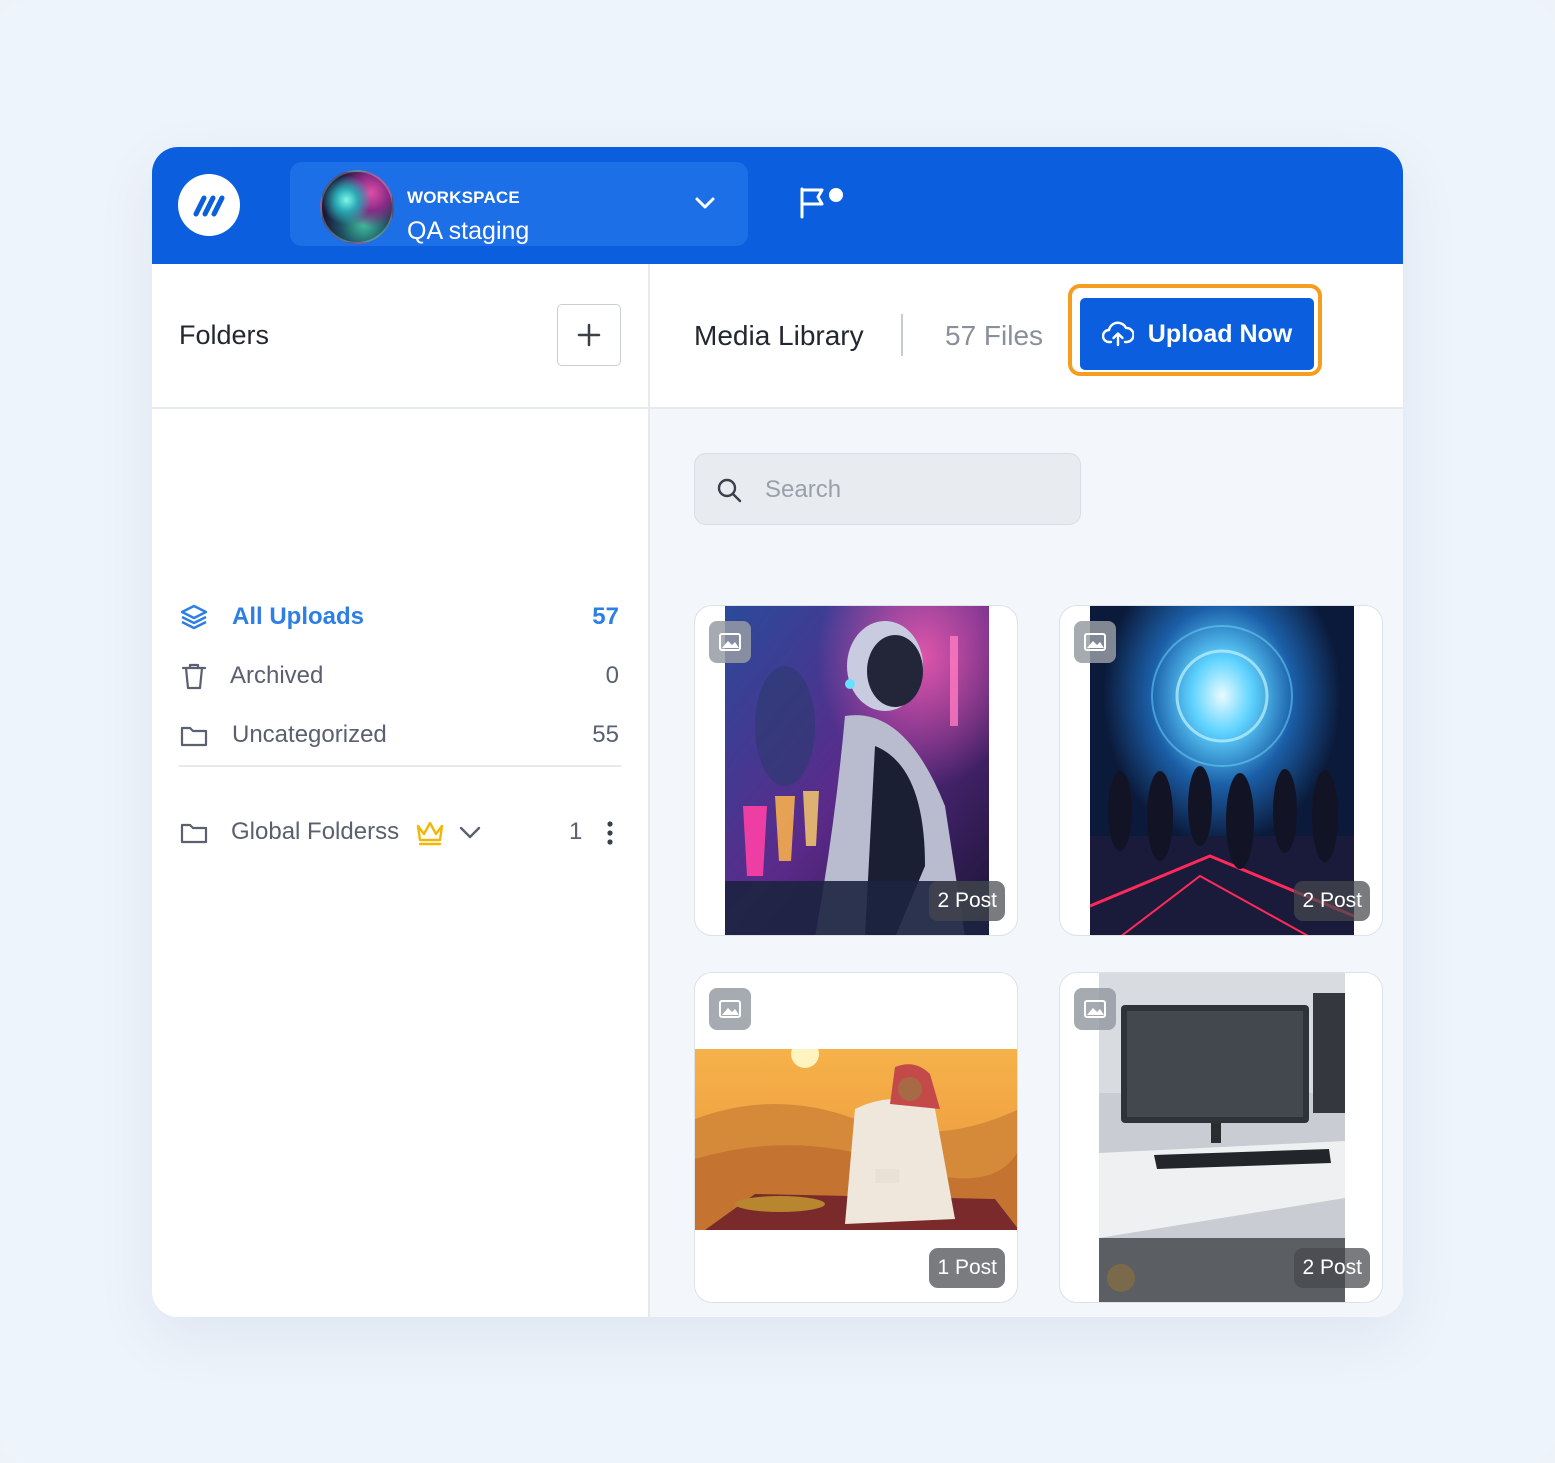  I want to click on folder-archived: Archived 0, so click(399, 675).